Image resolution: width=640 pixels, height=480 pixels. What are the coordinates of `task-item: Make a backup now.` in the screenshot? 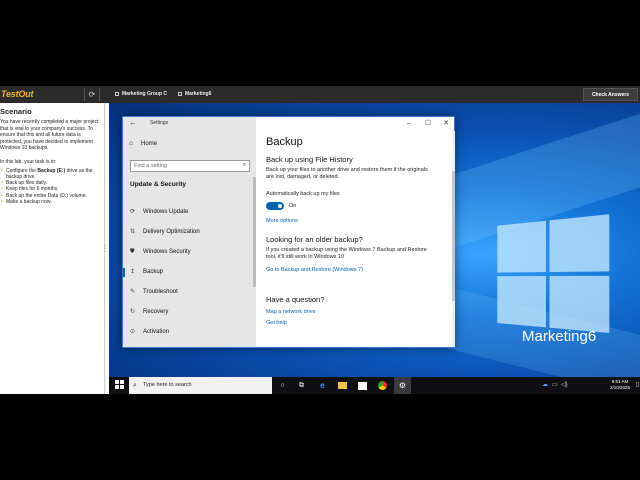 It's located at (51, 202).